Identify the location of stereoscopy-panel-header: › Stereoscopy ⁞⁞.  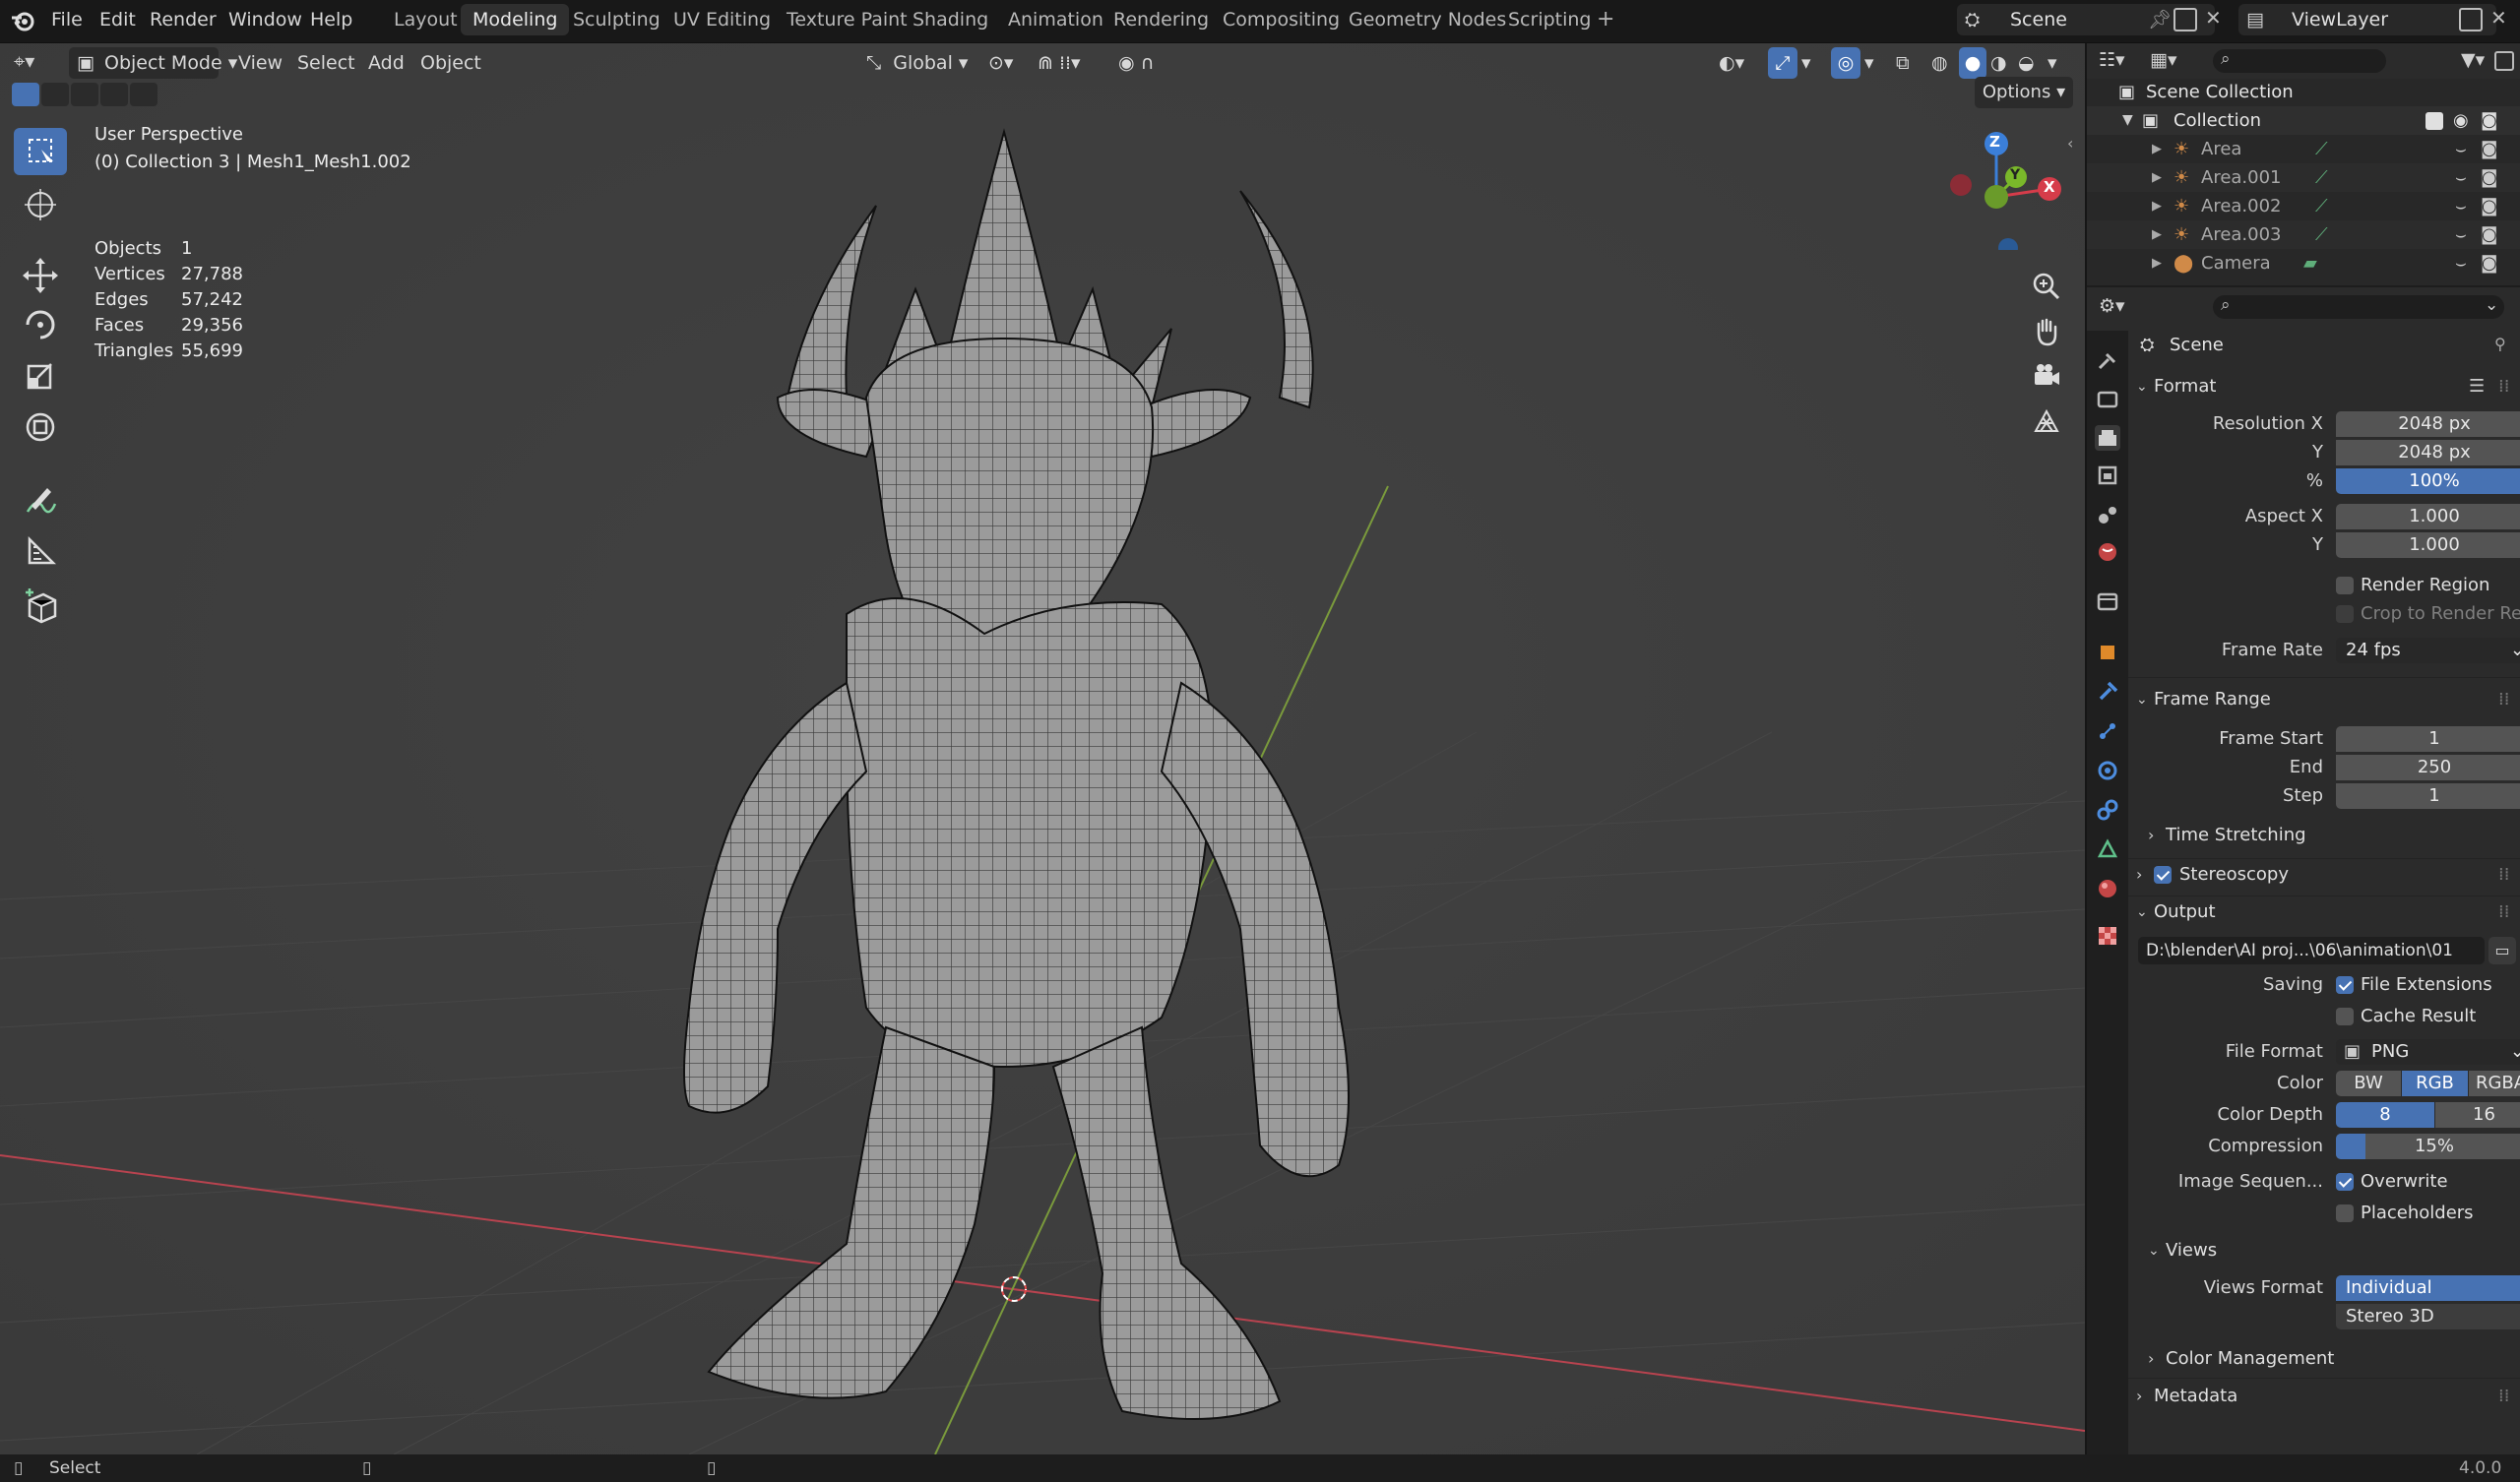
(2328, 875).